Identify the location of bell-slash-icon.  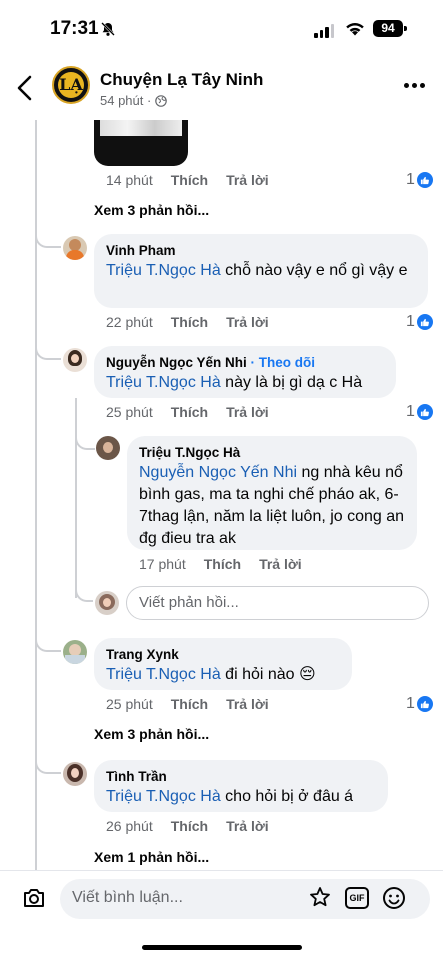
(108, 29).